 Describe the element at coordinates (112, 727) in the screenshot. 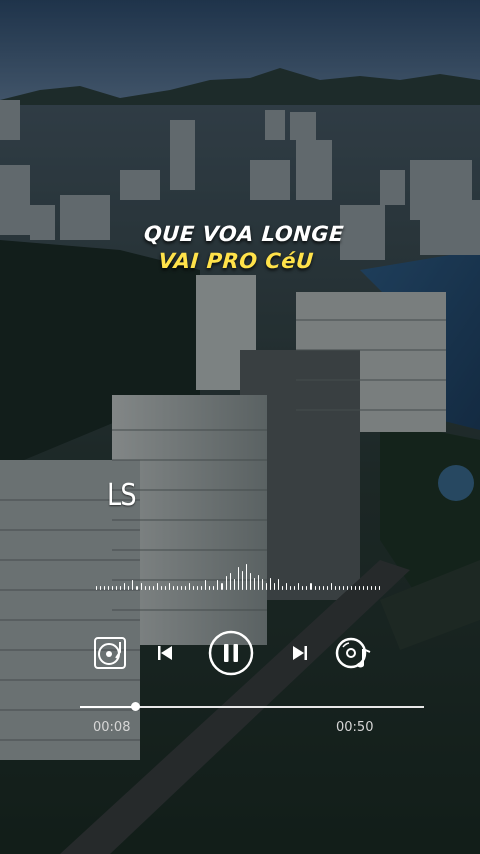

I see `elapsed-time: 00:08` at that location.